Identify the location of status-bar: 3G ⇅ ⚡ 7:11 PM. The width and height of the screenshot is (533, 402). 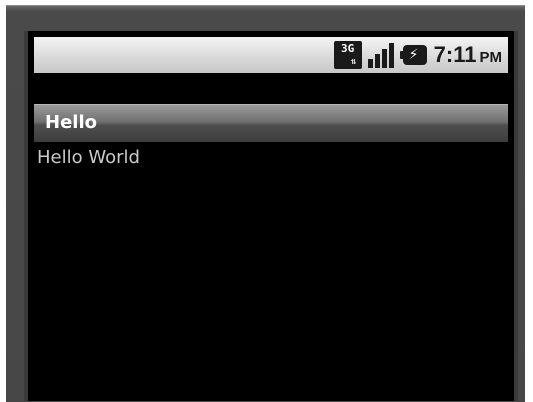
(271, 55).